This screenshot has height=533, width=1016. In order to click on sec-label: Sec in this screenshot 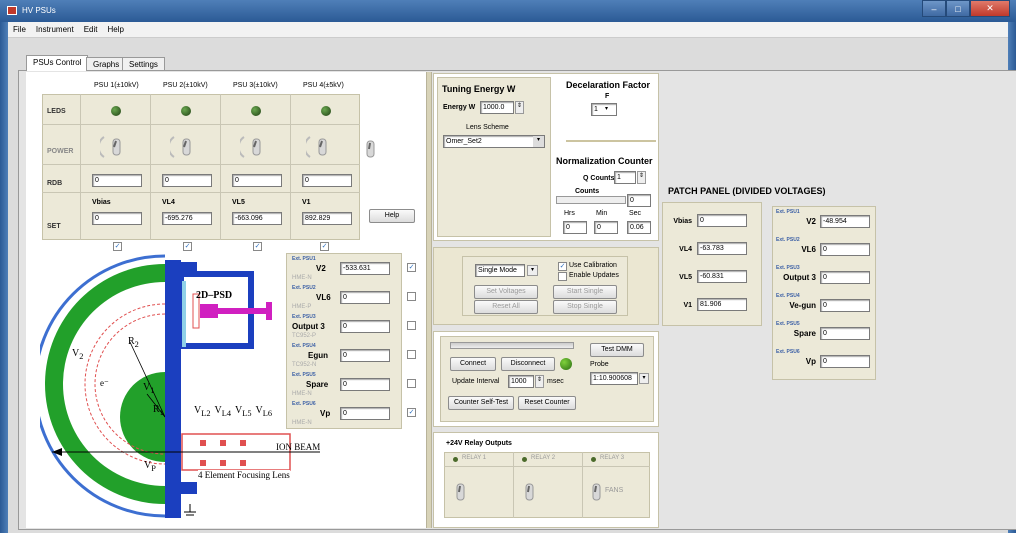, I will do `click(635, 213)`.